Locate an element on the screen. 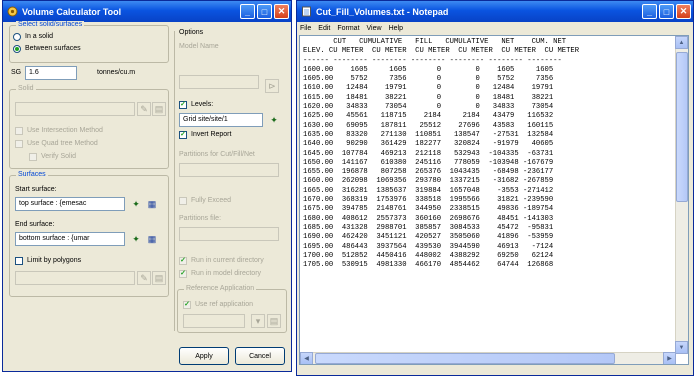  reference-list-icon: ▤ is located at coordinates (274, 321).